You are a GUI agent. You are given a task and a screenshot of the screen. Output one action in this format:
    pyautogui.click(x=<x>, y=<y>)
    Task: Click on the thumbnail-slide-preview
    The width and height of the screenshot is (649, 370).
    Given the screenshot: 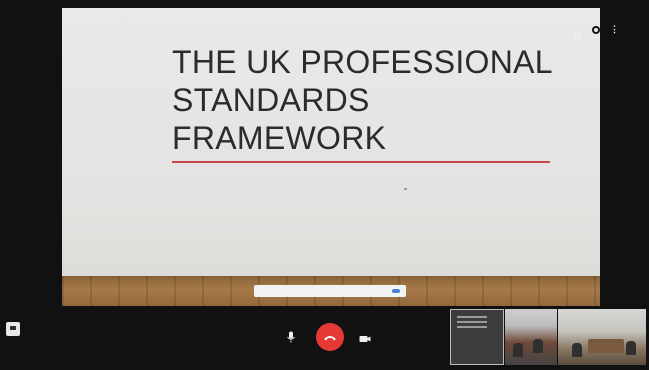 What is the action you would take?
    pyautogui.click(x=472, y=323)
    